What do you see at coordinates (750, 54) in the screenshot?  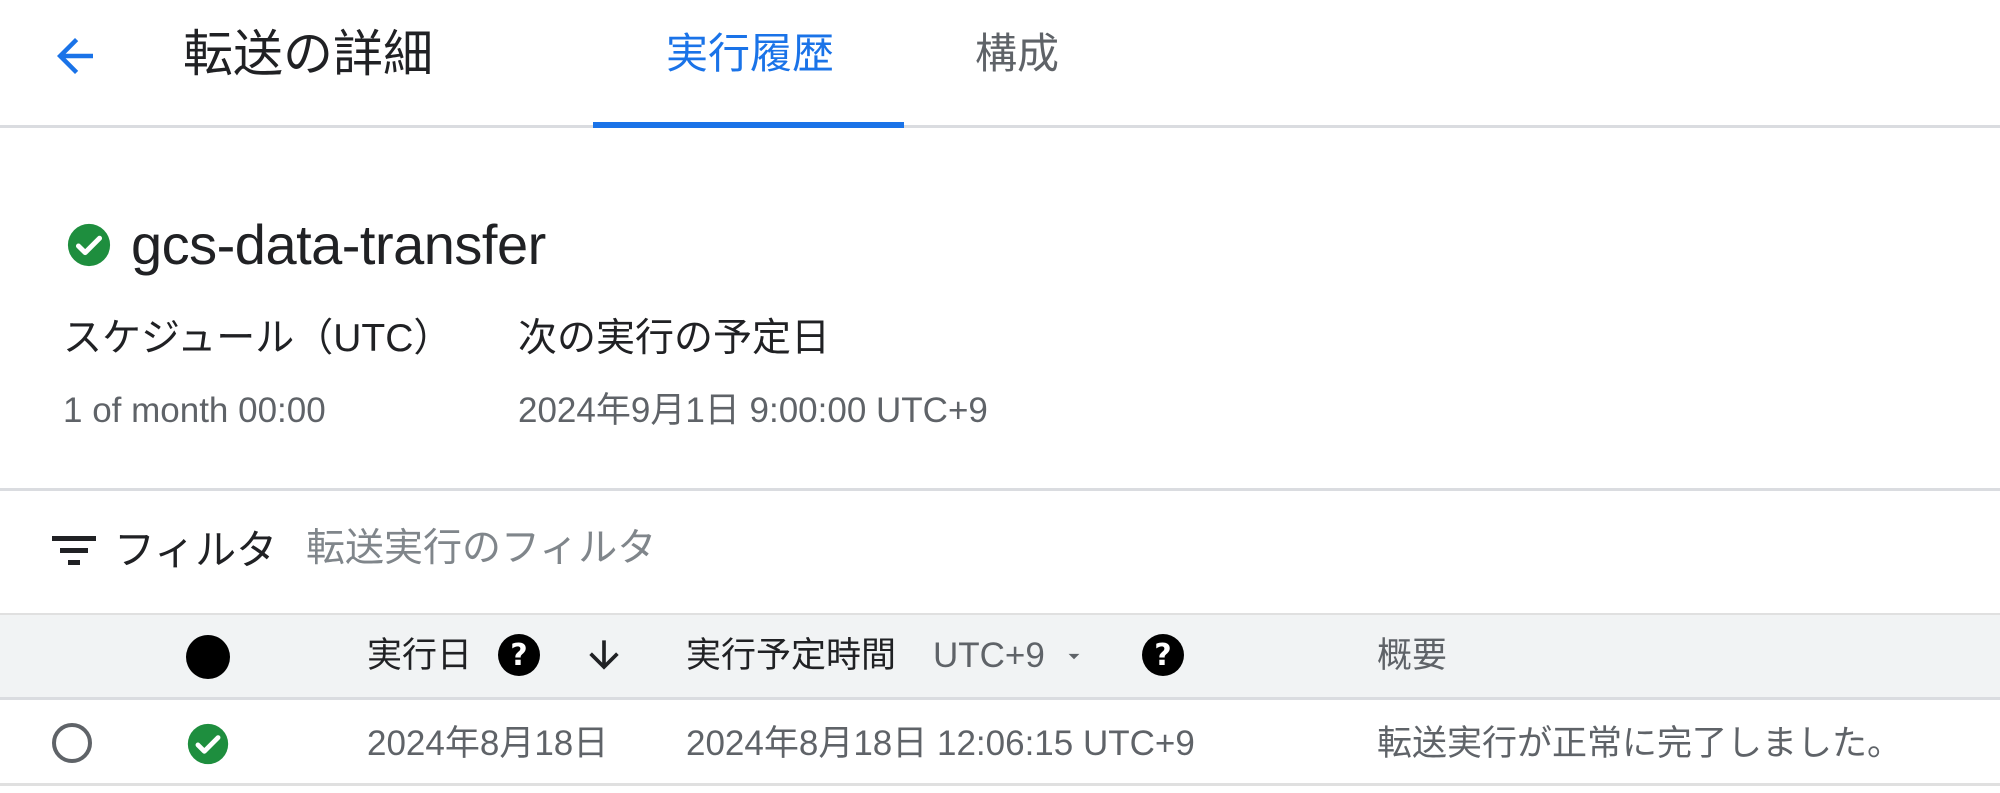 I see `tab-run-history: 実行履歴` at bounding box center [750, 54].